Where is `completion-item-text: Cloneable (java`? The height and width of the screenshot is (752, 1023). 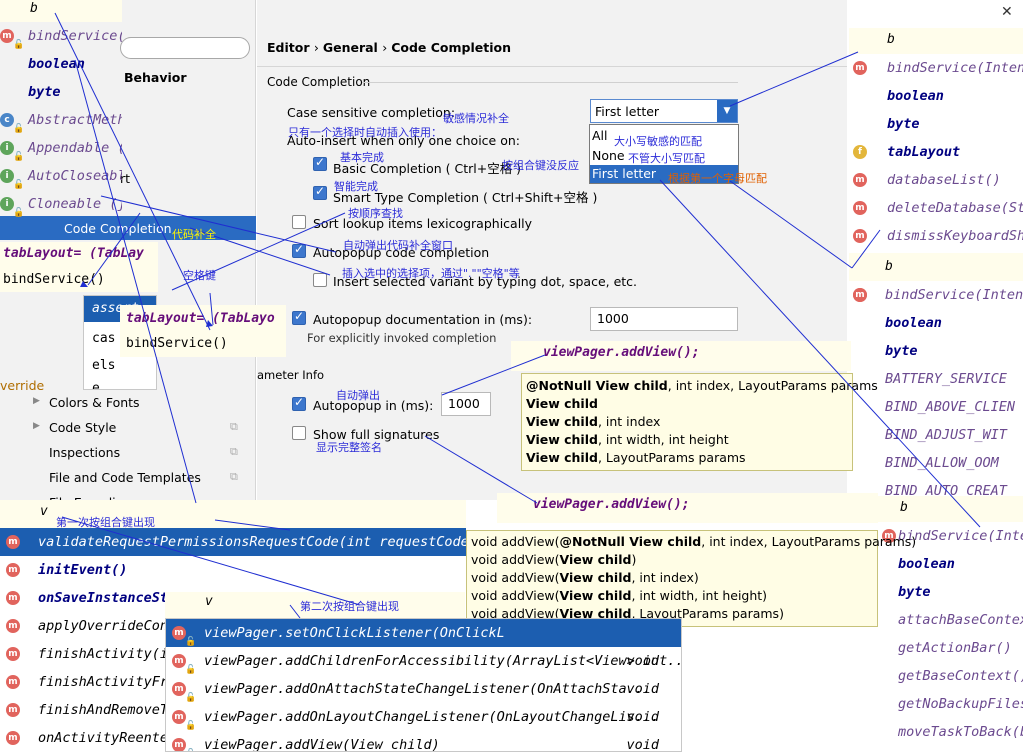 completion-item-text: Cloneable (java is located at coordinates (75, 204).